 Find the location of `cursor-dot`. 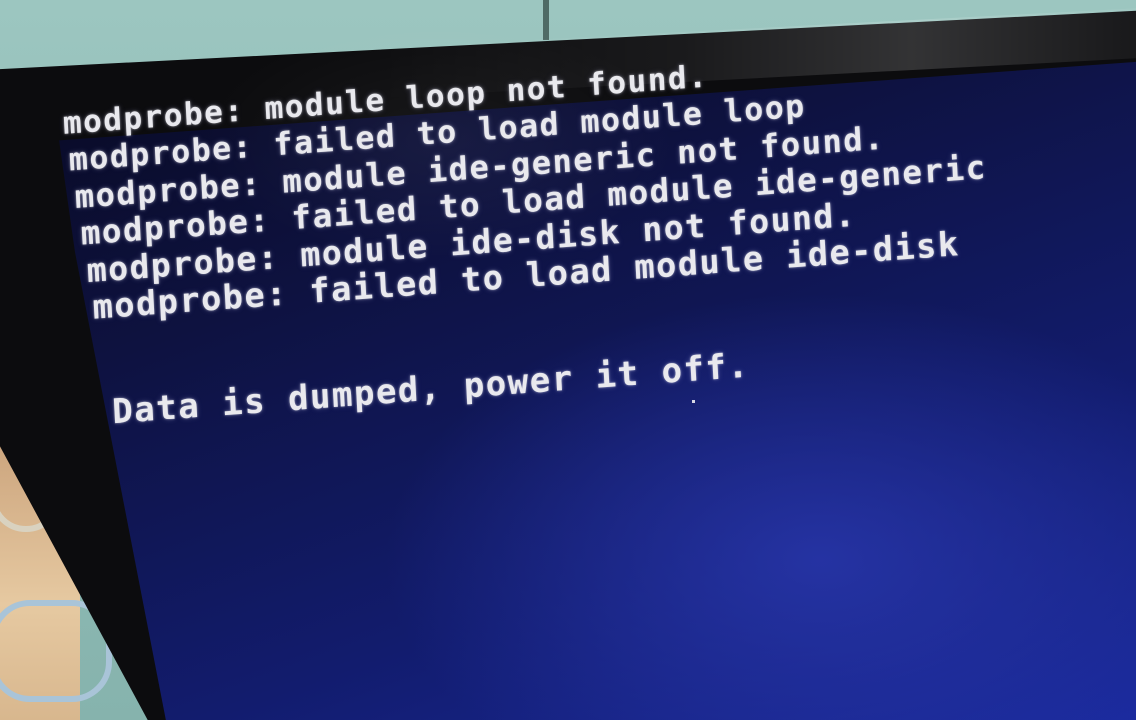

cursor-dot is located at coordinates (693, 401).